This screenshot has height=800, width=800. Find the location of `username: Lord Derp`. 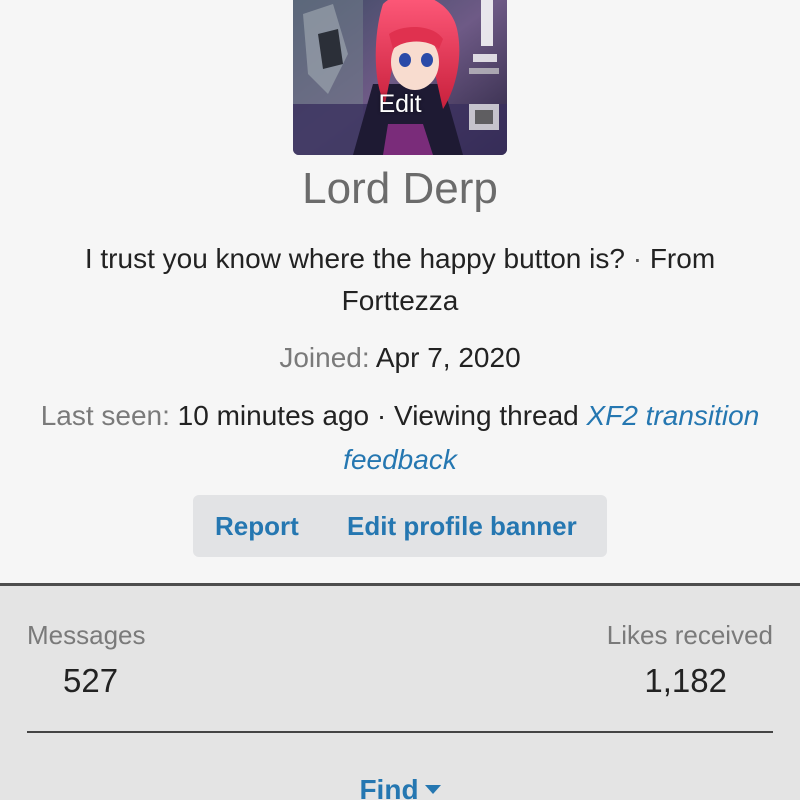

username: Lord Derp is located at coordinates (400, 188).